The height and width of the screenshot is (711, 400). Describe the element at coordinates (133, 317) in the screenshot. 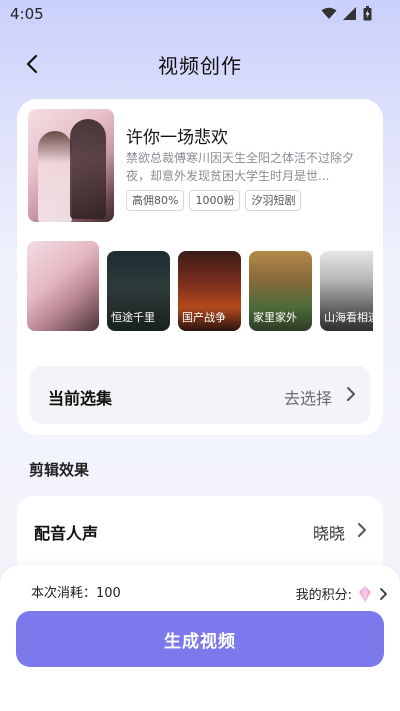

I see `thumbnail-caption: 恒途千里` at that location.